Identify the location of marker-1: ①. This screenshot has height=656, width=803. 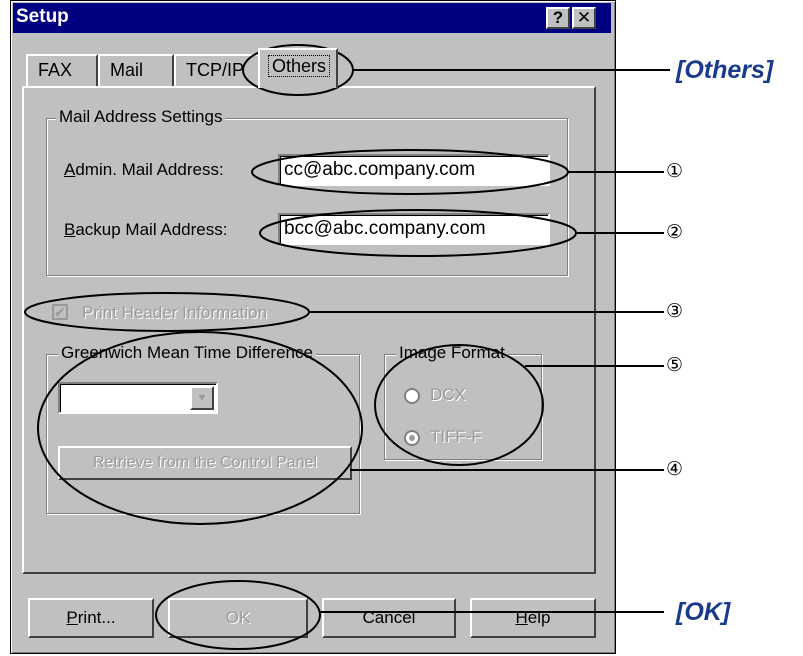
(675, 171).